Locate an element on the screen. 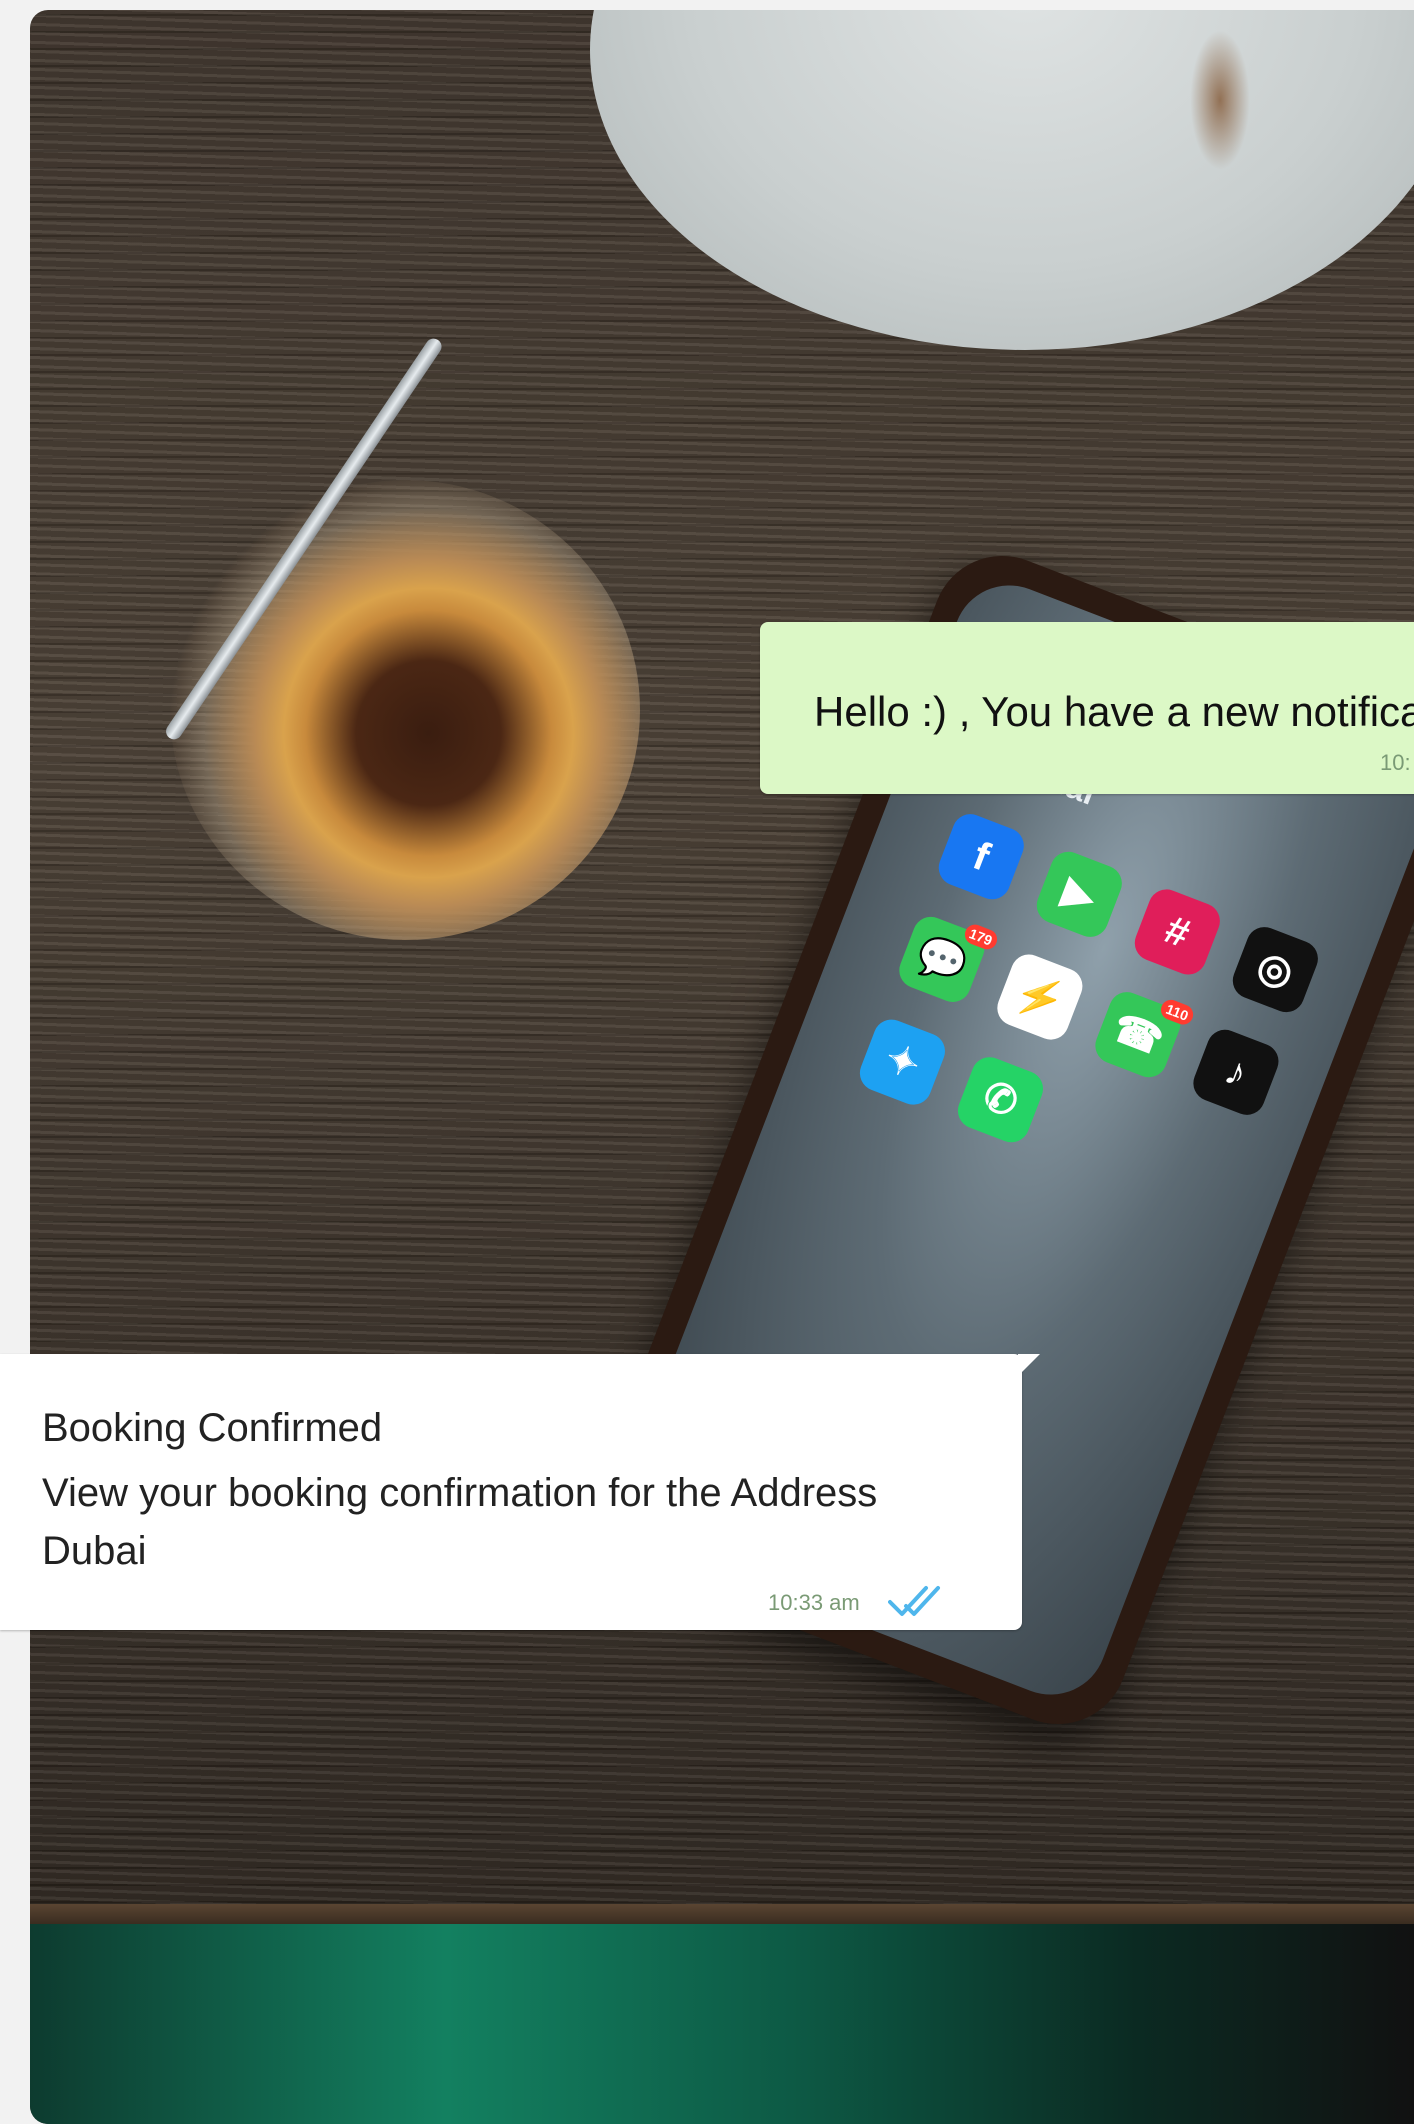  coffee-glass is located at coordinates (405, 710).